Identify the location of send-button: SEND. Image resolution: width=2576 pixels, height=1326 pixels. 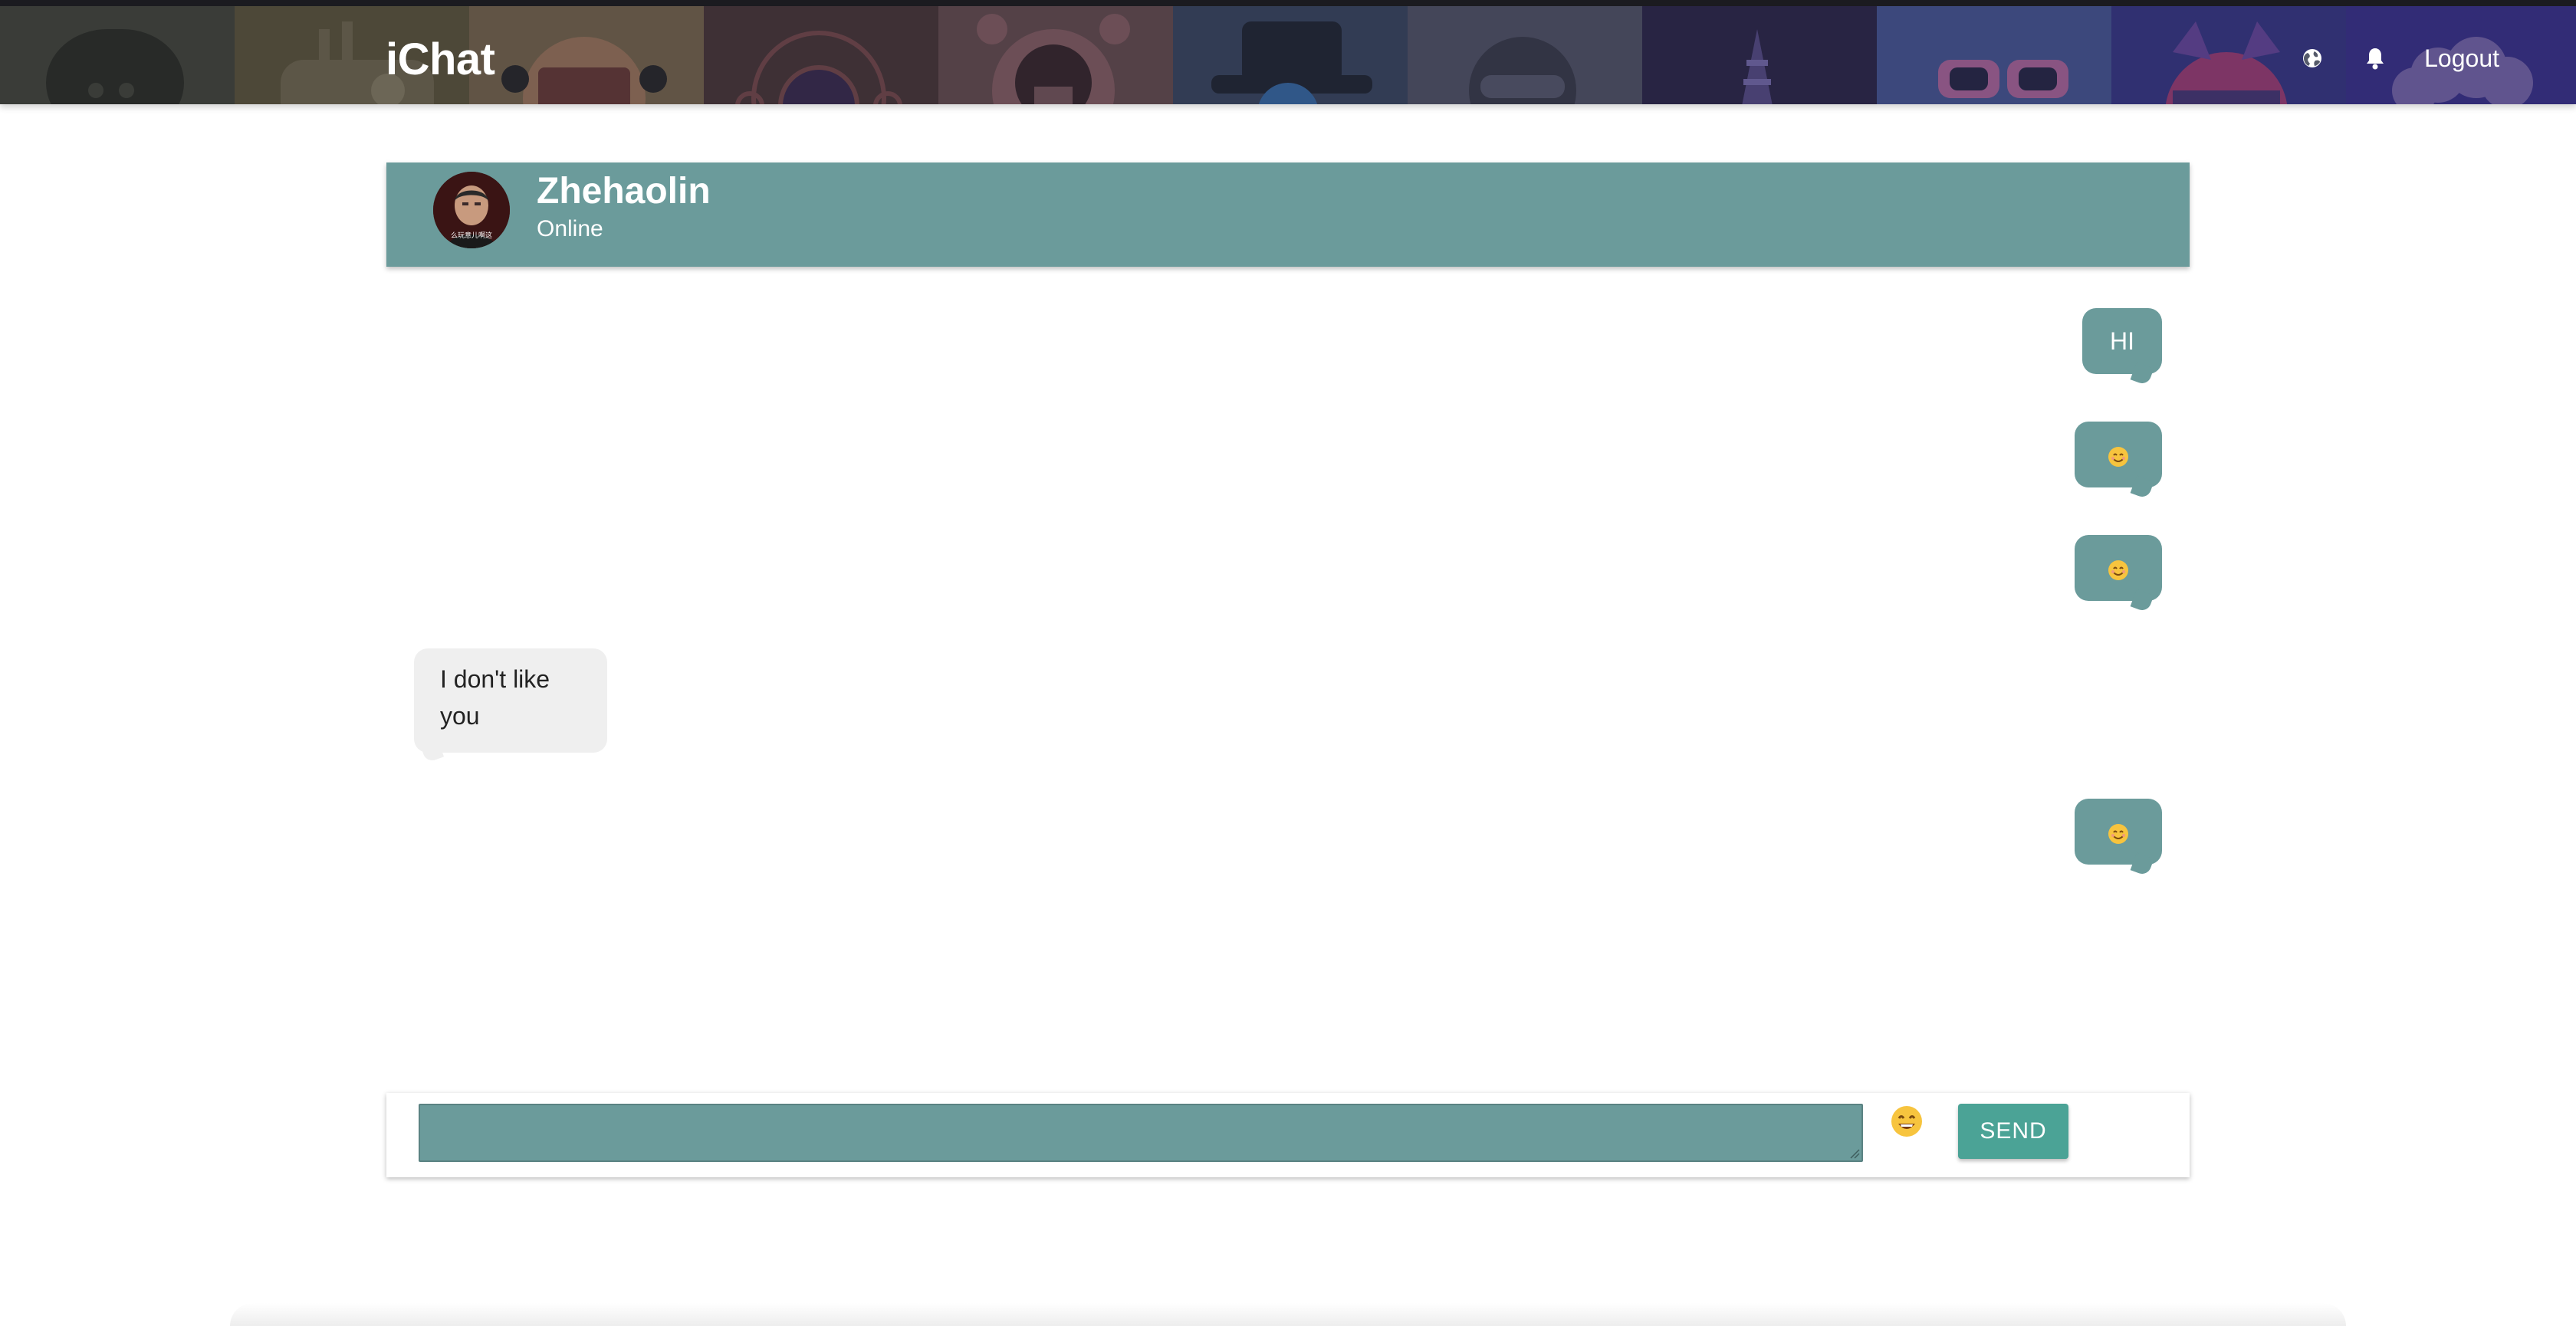
(2013, 1131).